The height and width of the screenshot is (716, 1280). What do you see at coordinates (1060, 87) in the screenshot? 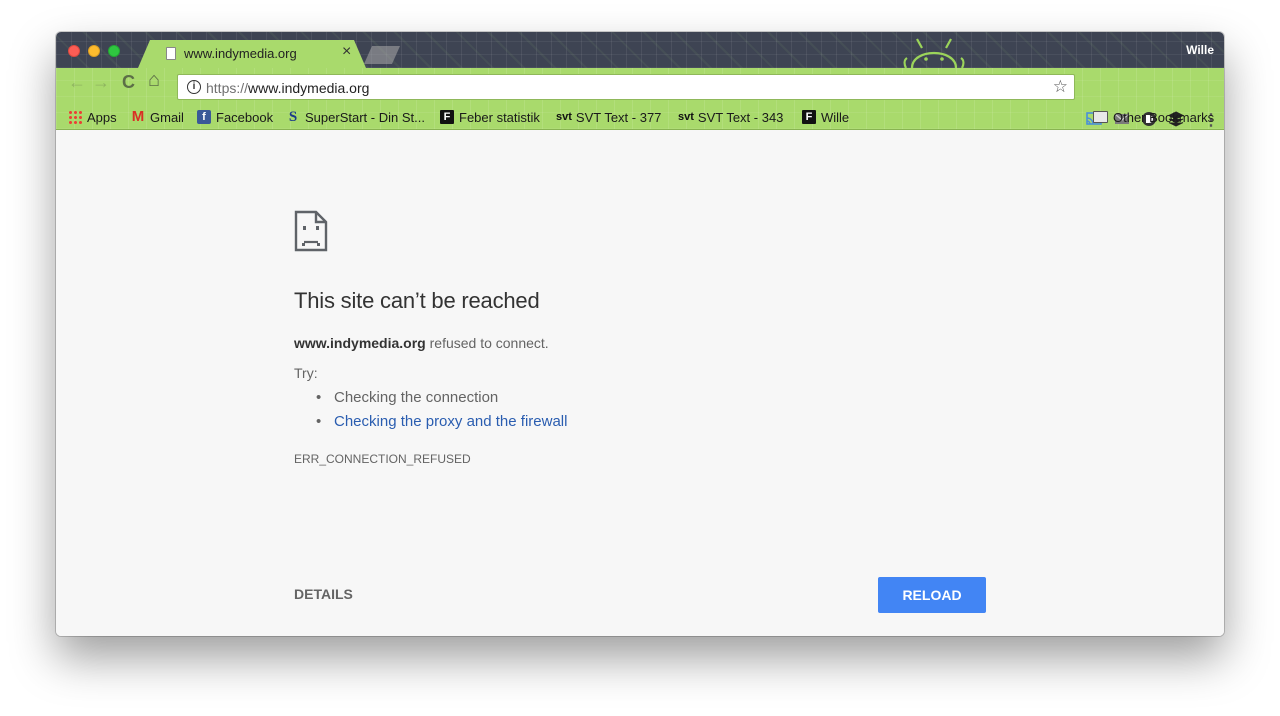
I see `bookmark-star-icon: ☆` at bounding box center [1060, 87].